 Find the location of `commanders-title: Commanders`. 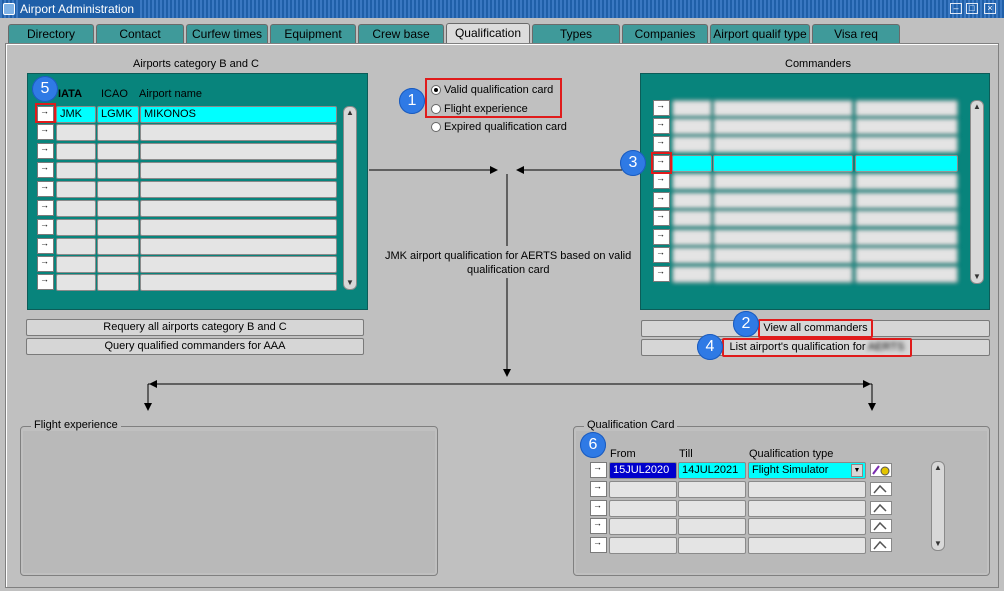

commanders-title: Commanders is located at coordinates (818, 64).